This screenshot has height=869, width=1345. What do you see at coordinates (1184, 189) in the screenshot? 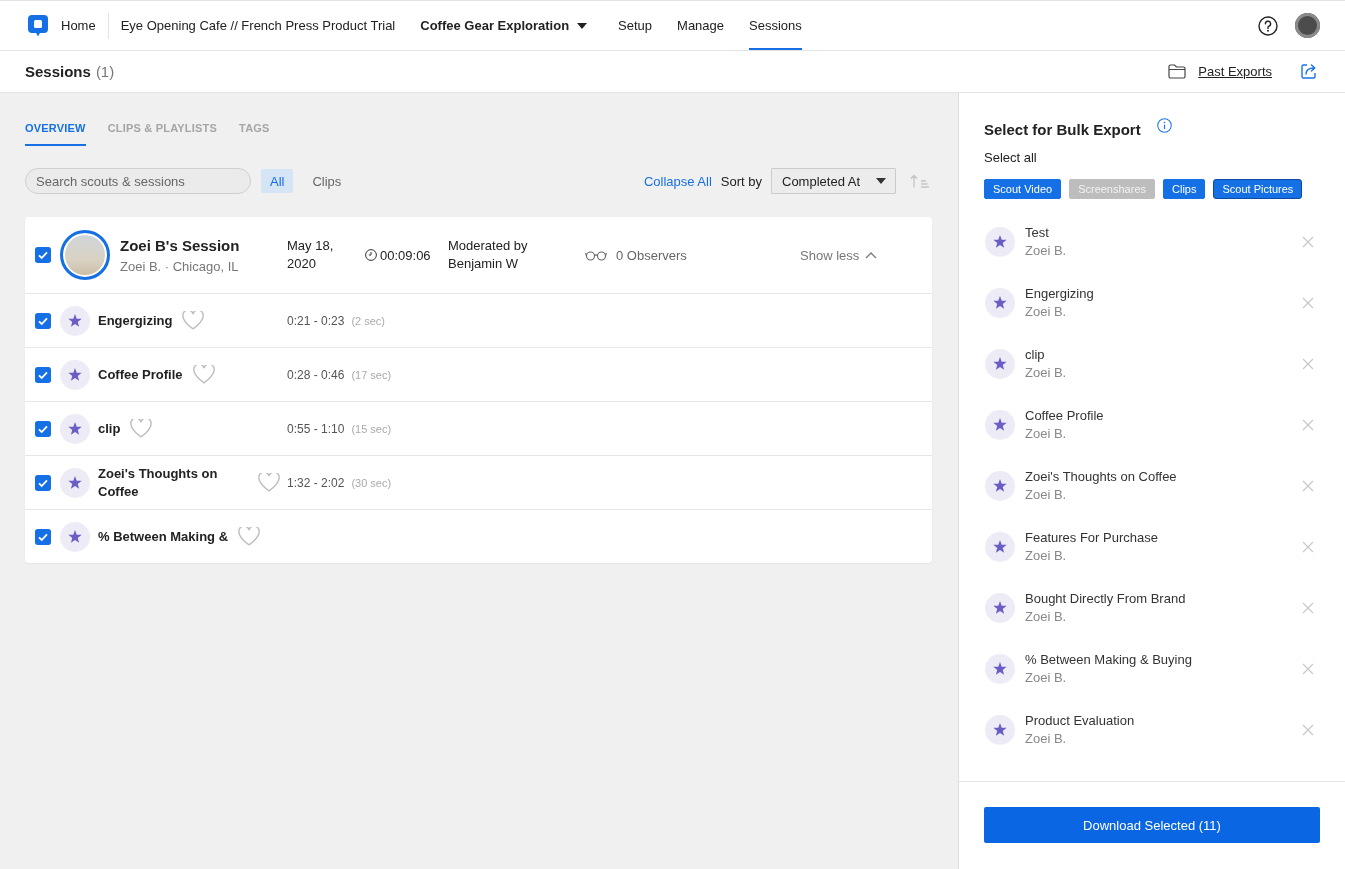
I see `filter-chip: Clips` at bounding box center [1184, 189].